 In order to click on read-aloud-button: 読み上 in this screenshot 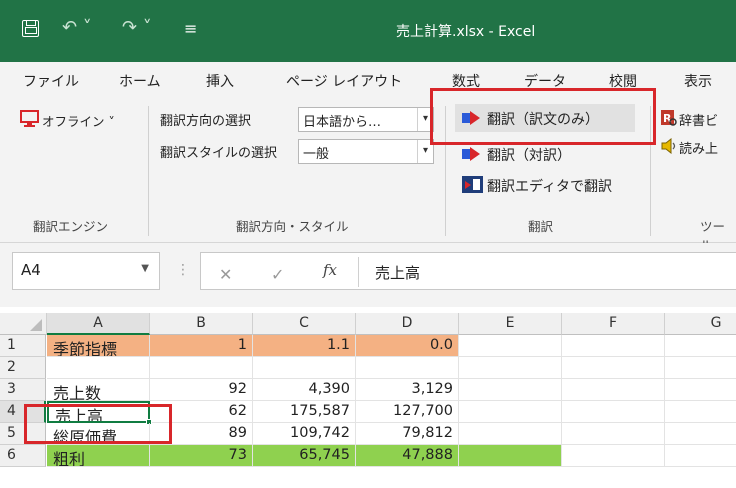, I will do `click(698, 147)`.